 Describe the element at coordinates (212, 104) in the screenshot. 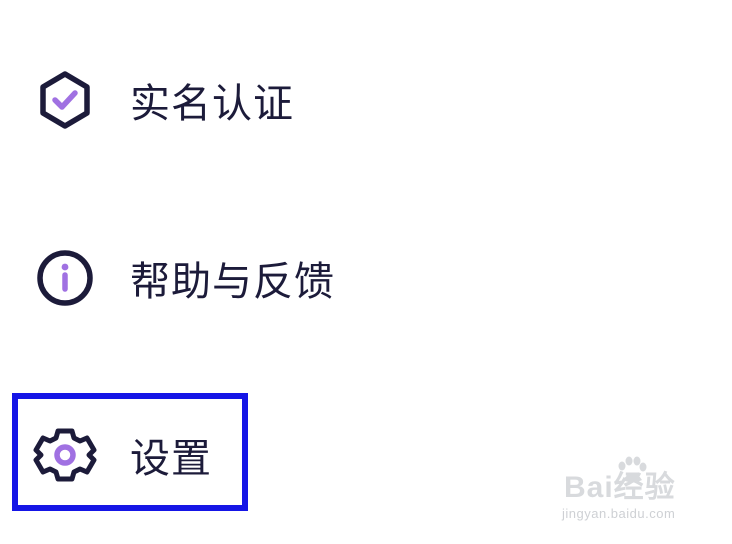

I see `menu-item-label: 实名认证` at that location.